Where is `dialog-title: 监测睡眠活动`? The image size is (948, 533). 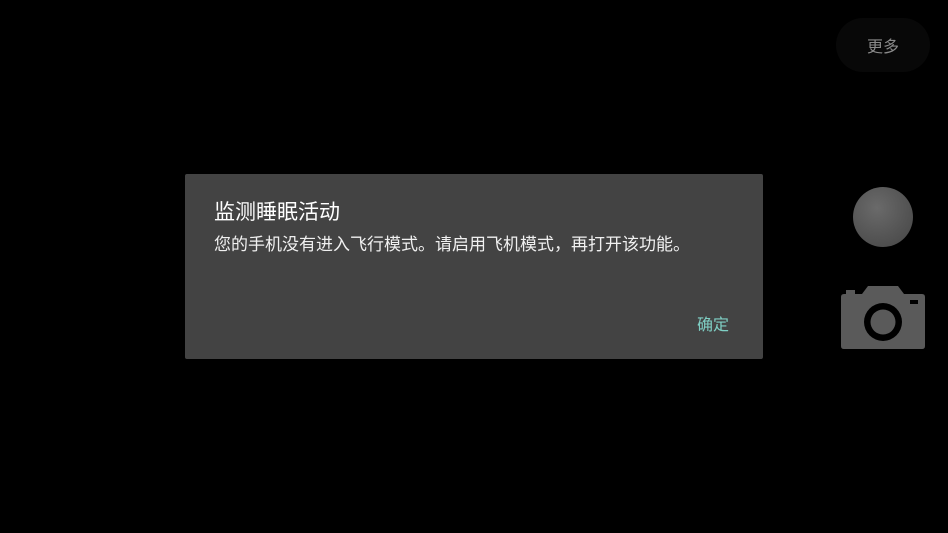 dialog-title: 监测睡眠活动 is located at coordinates (277, 212).